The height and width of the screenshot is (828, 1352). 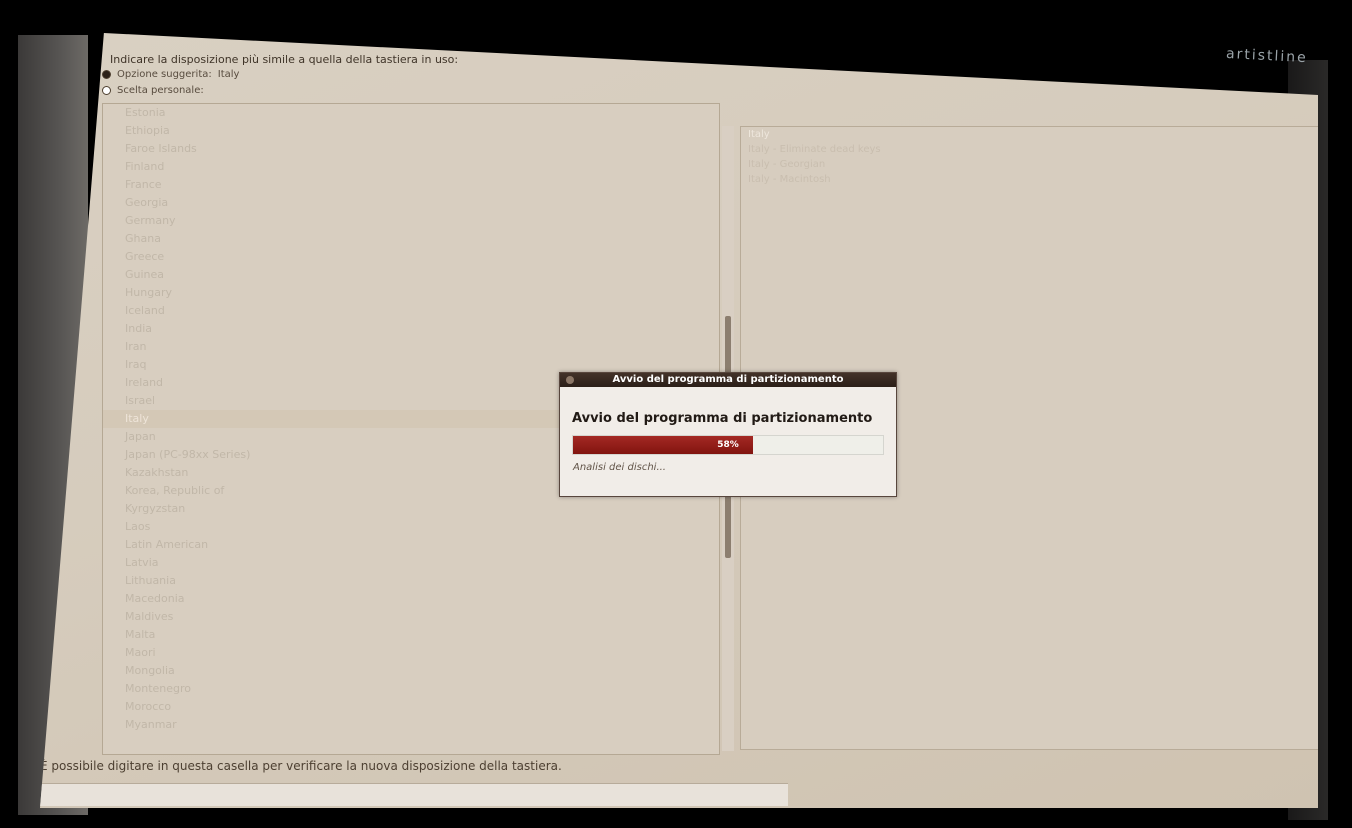 I want to click on country-list-item: Guinea, so click(x=411, y=275).